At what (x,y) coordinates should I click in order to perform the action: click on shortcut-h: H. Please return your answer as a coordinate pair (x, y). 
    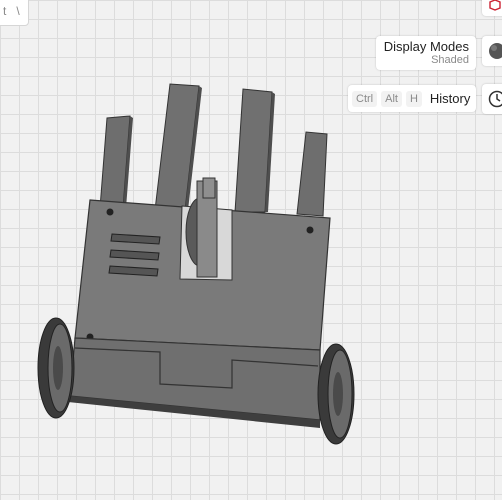
    Looking at the image, I should click on (413, 98).